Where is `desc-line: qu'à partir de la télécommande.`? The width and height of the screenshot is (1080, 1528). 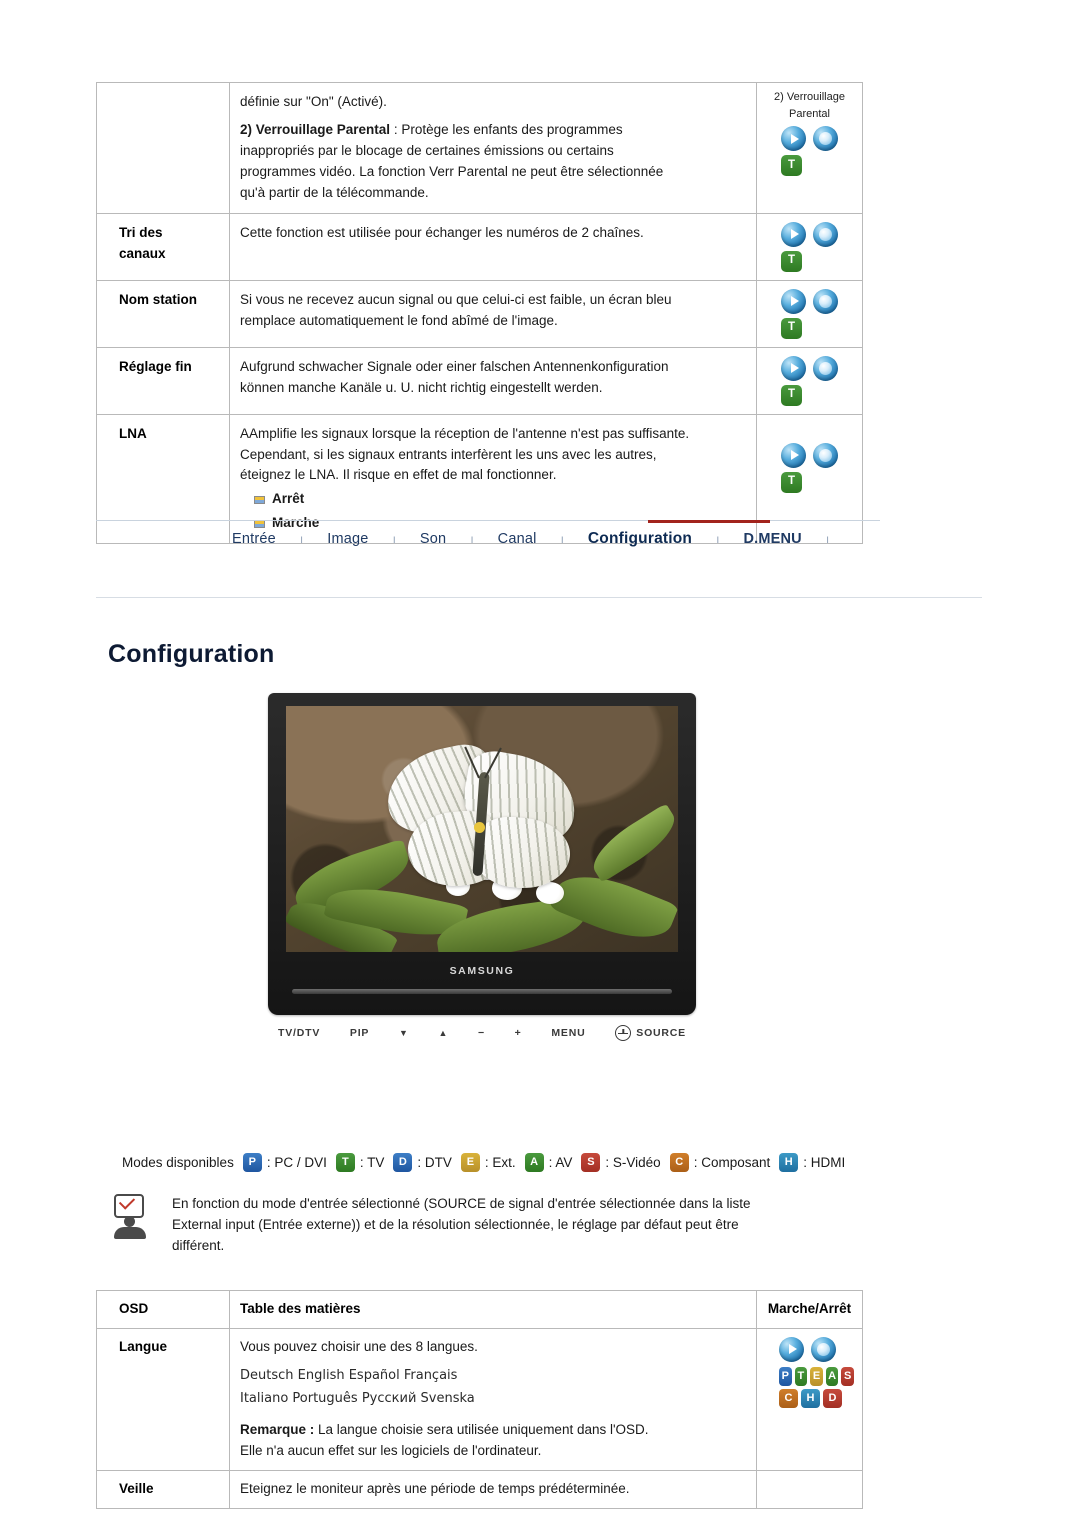 desc-line: qu'à partir de la télécommande. is located at coordinates (334, 192).